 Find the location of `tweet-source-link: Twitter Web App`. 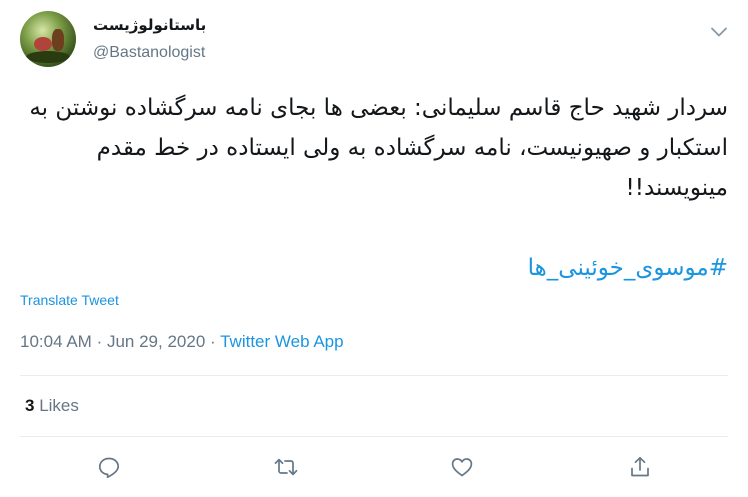

tweet-source-link: Twitter Web App is located at coordinates (281, 341).